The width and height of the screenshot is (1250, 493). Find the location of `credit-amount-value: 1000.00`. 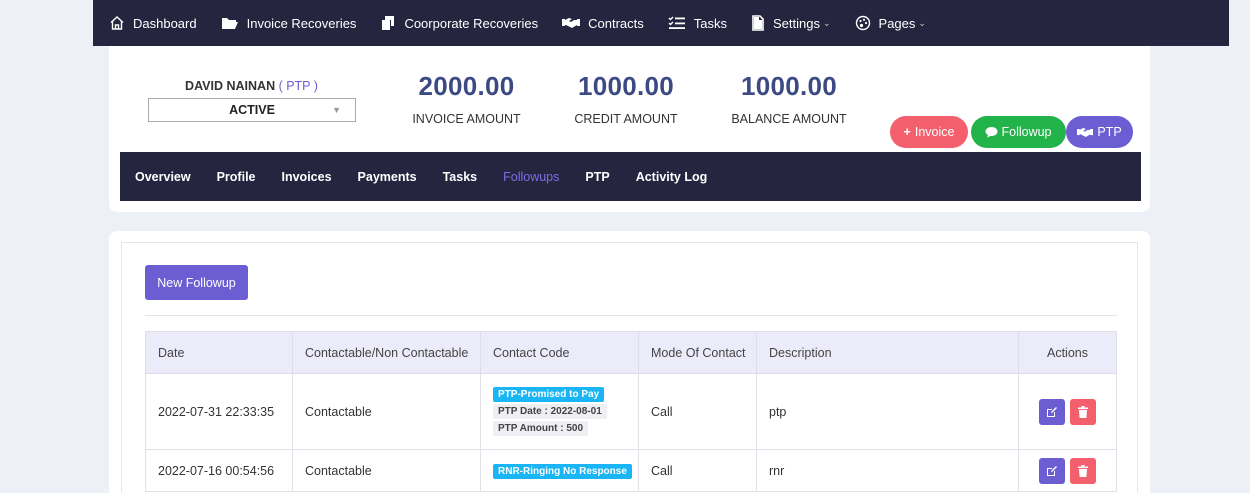

credit-amount-value: 1000.00 is located at coordinates (626, 86).